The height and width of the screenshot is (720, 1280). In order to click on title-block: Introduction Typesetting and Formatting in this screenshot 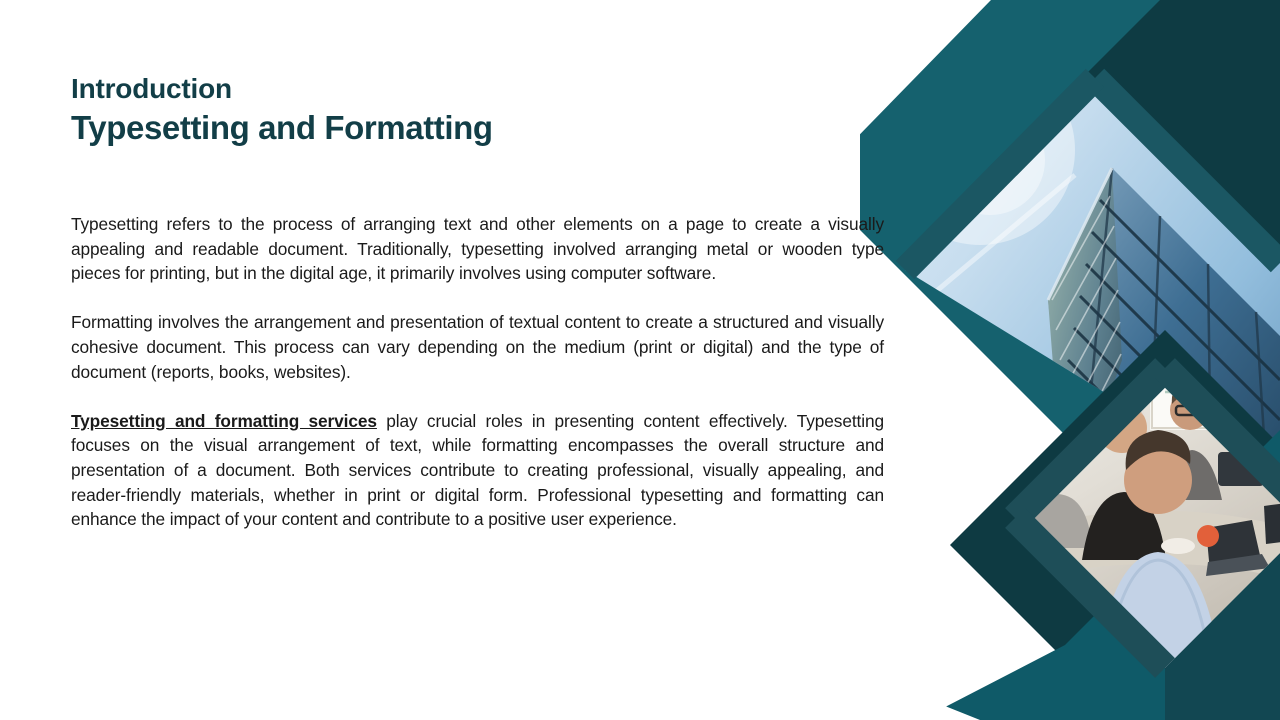, I will do `click(478, 110)`.